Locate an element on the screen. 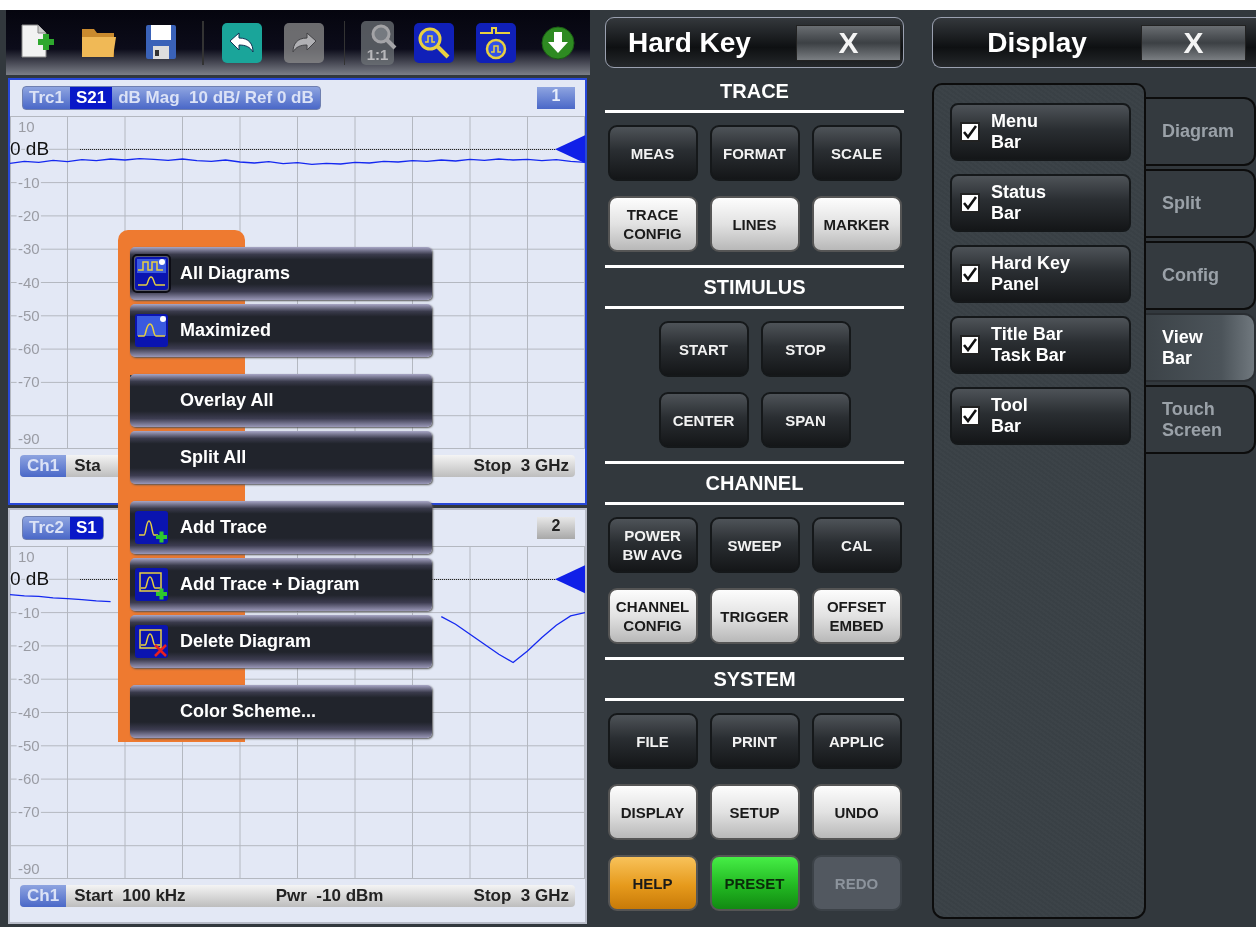  zoom-marker-icon is located at coordinates (496, 42).